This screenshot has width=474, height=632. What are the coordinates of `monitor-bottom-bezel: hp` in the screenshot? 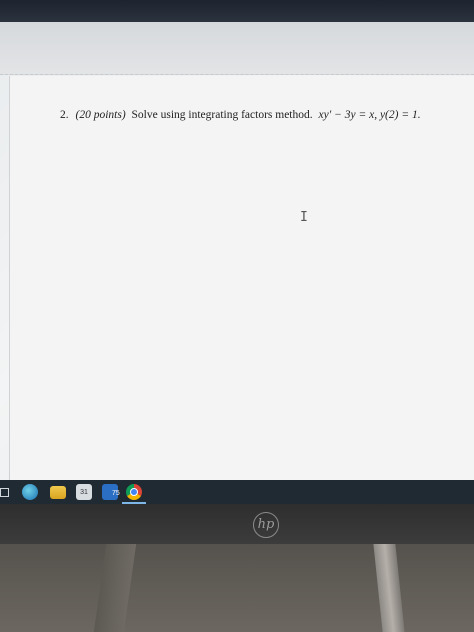 It's located at (237, 524).